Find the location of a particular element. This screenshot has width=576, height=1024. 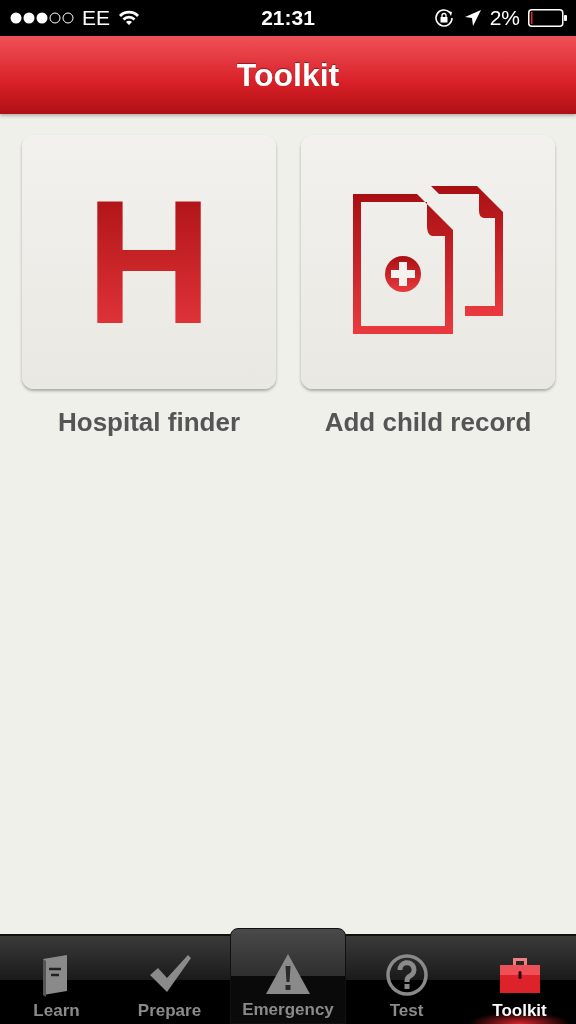

signal-icon is located at coordinates (42, 18).